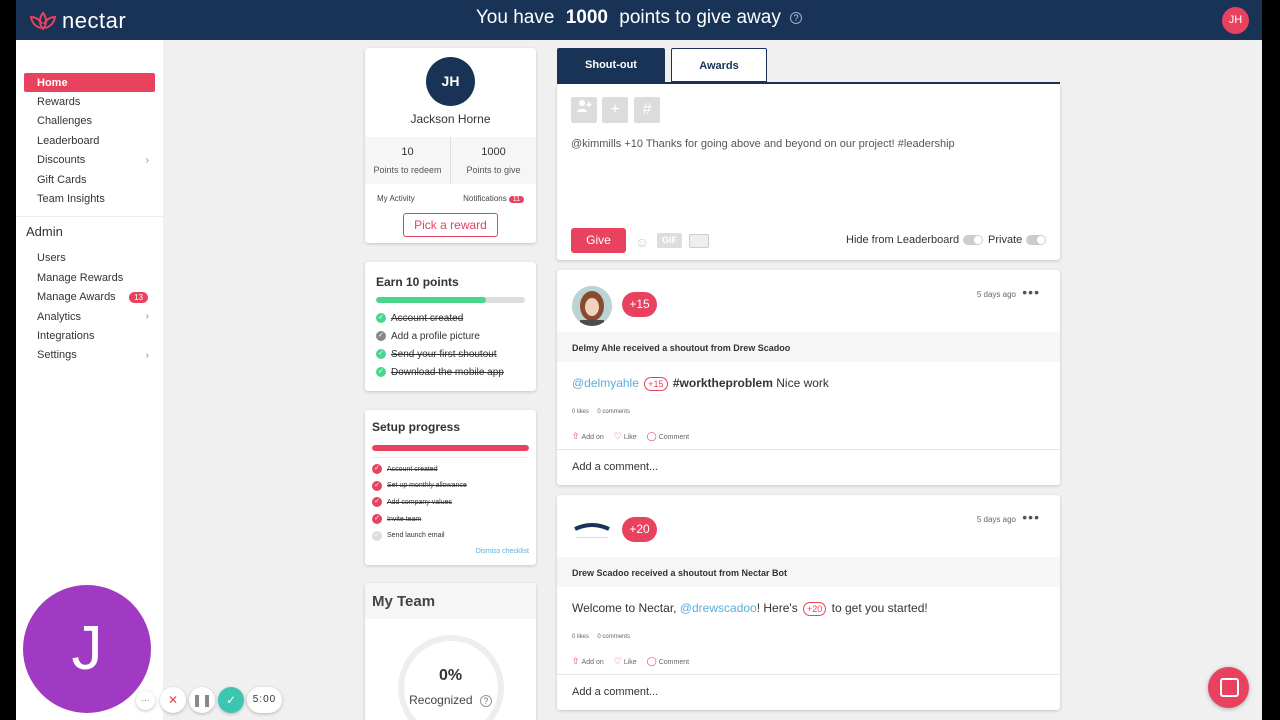 The height and width of the screenshot is (720, 1280). What do you see at coordinates (669, 240) in the screenshot?
I see `gif-icon: GIF` at bounding box center [669, 240].